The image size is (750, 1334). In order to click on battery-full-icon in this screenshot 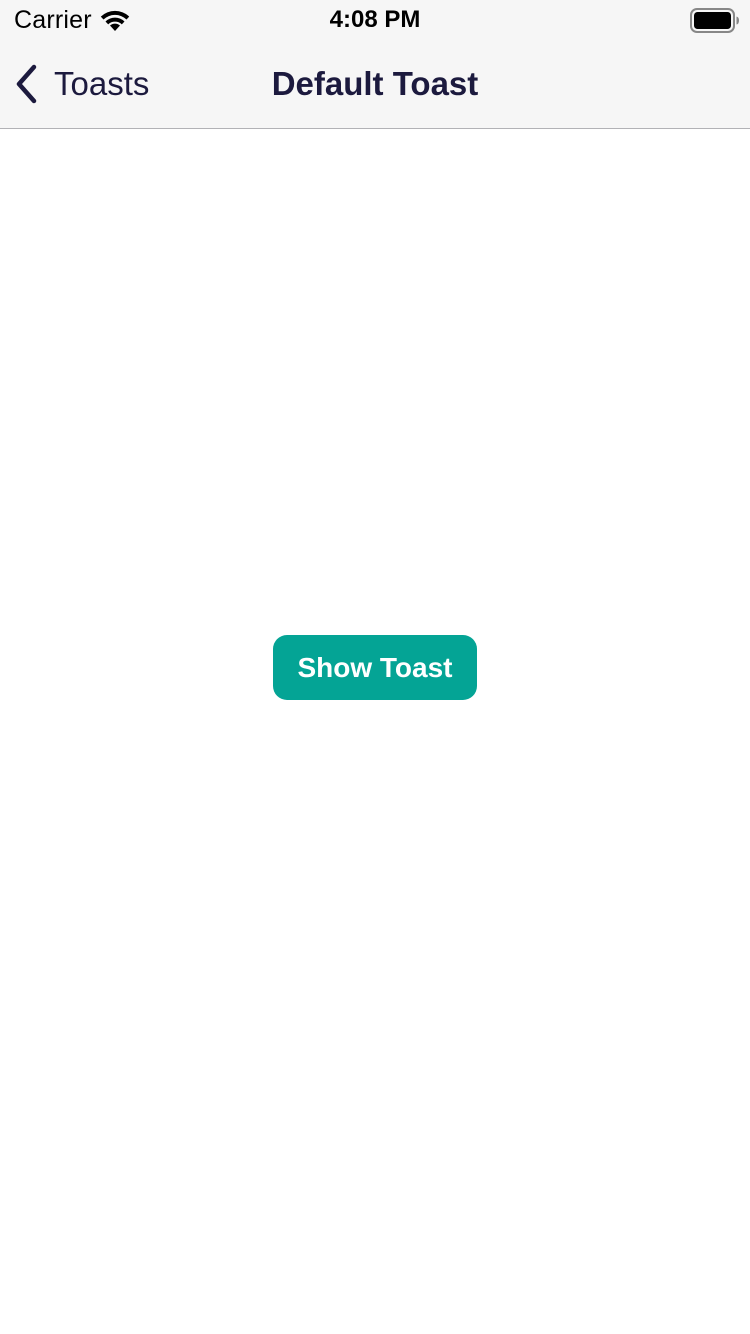, I will do `click(714, 20)`.